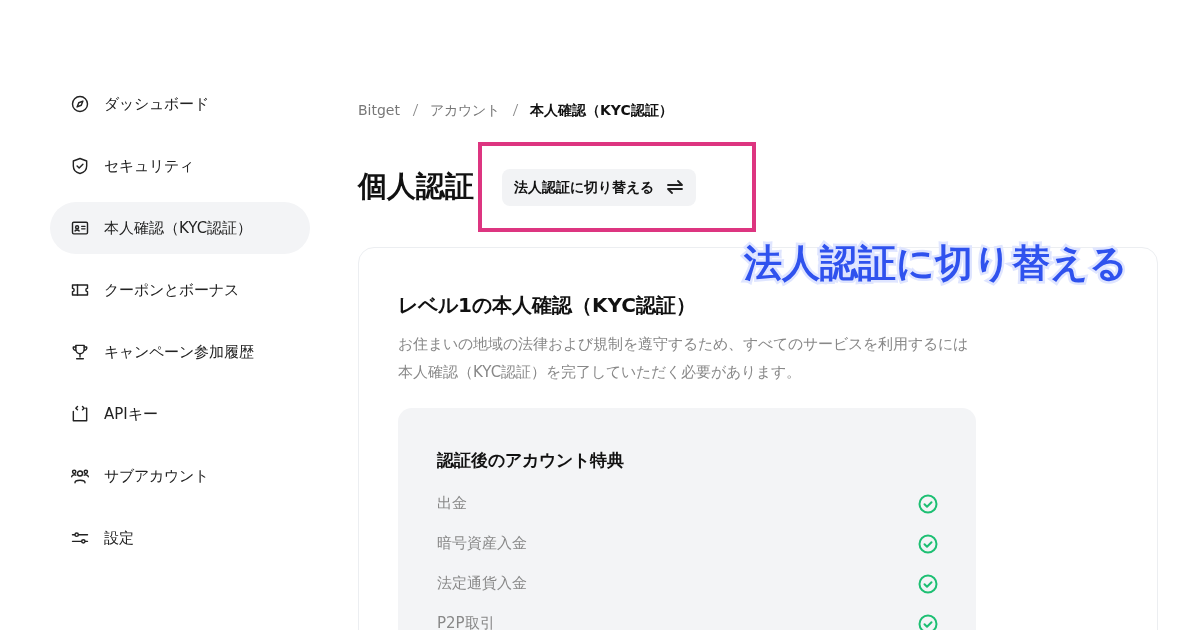 Image resolution: width=1200 pixels, height=630 pixels. I want to click on benefit-label: 法定通貨入金, so click(482, 584).